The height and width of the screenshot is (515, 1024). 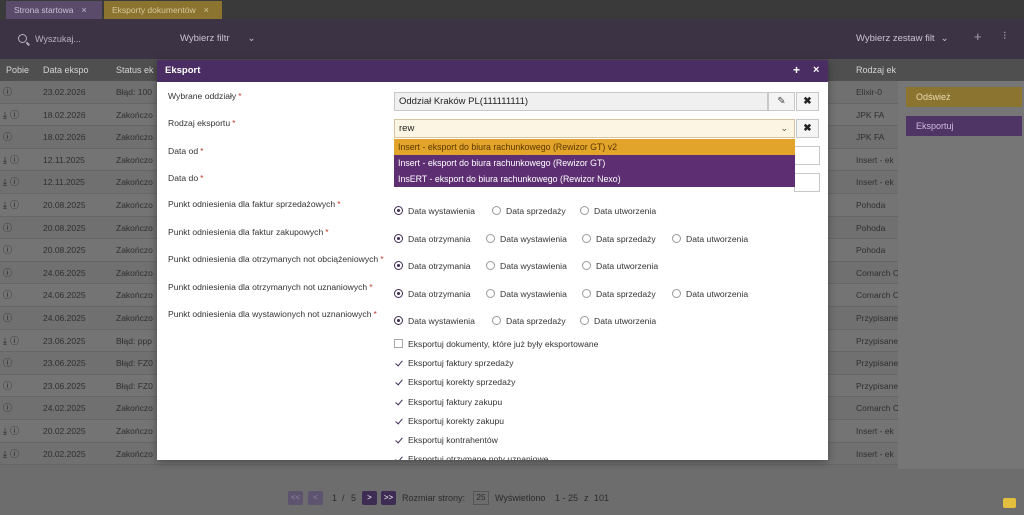 What do you see at coordinates (908, 39) in the screenshot?
I see `filter-set-select: Wybierz zestaw filt ⌄` at bounding box center [908, 39].